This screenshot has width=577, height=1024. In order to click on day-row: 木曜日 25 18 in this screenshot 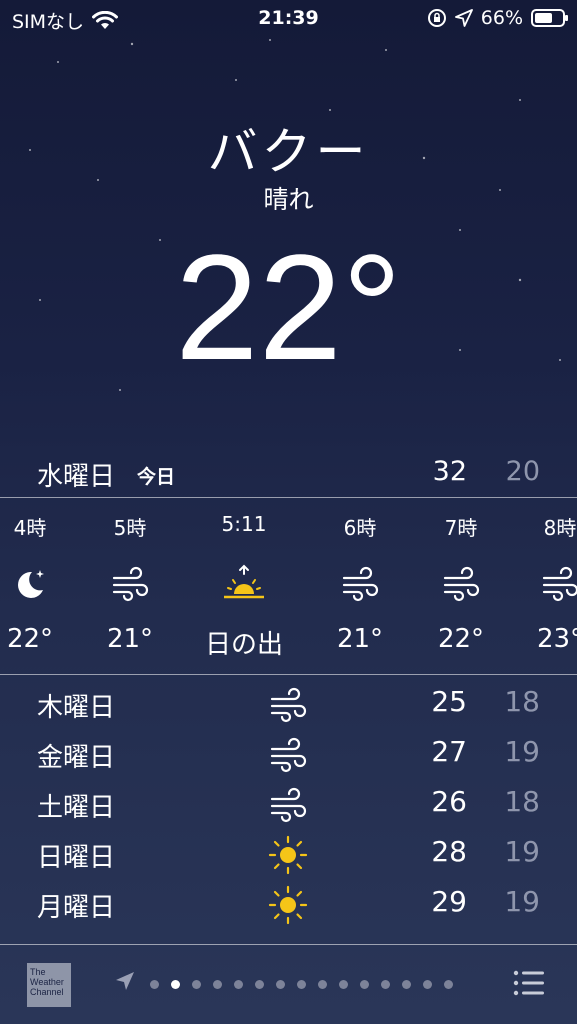, I will do `click(288, 705)`.